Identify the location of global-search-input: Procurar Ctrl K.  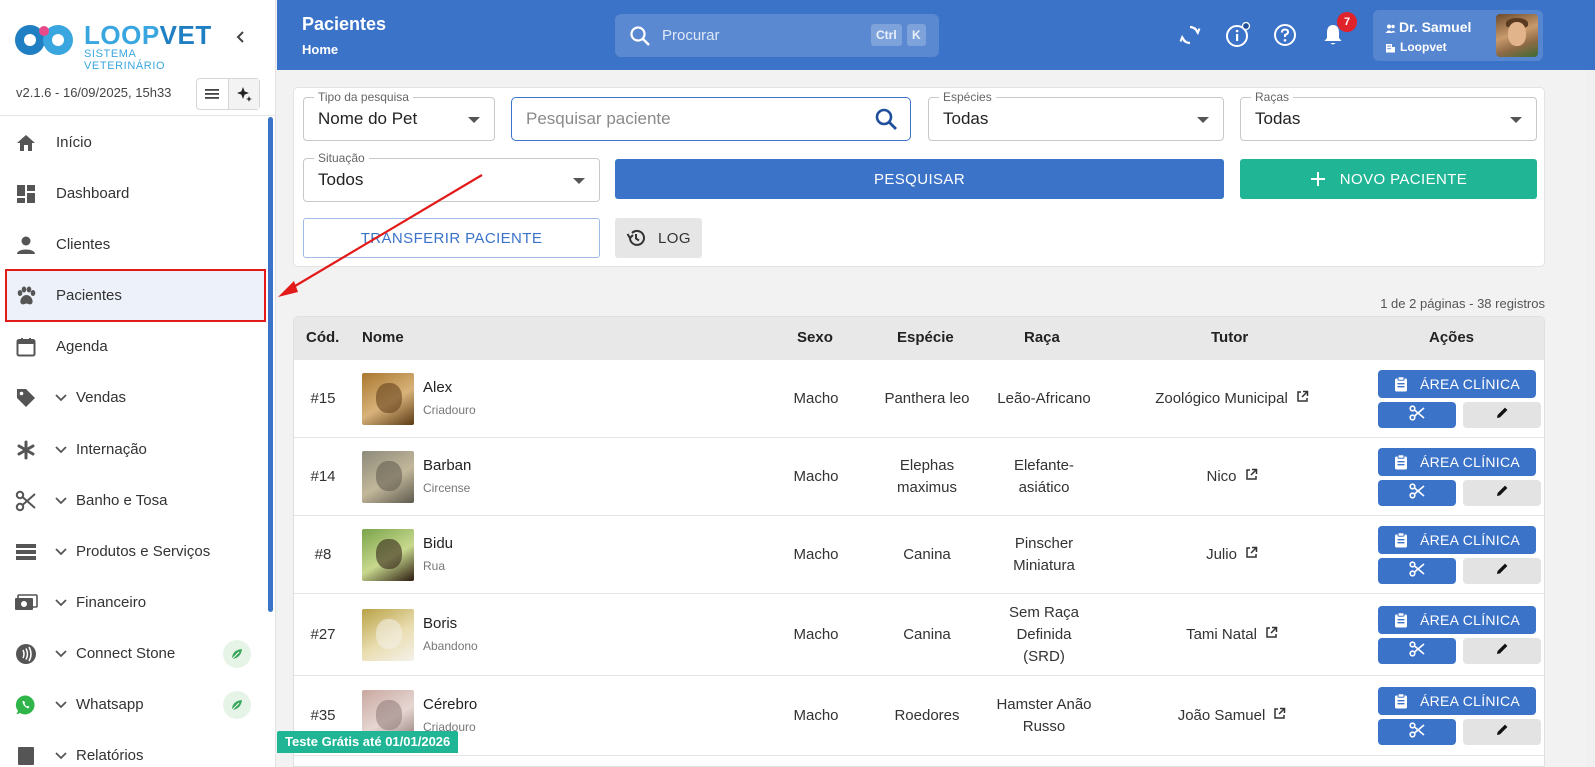
(777, 35).